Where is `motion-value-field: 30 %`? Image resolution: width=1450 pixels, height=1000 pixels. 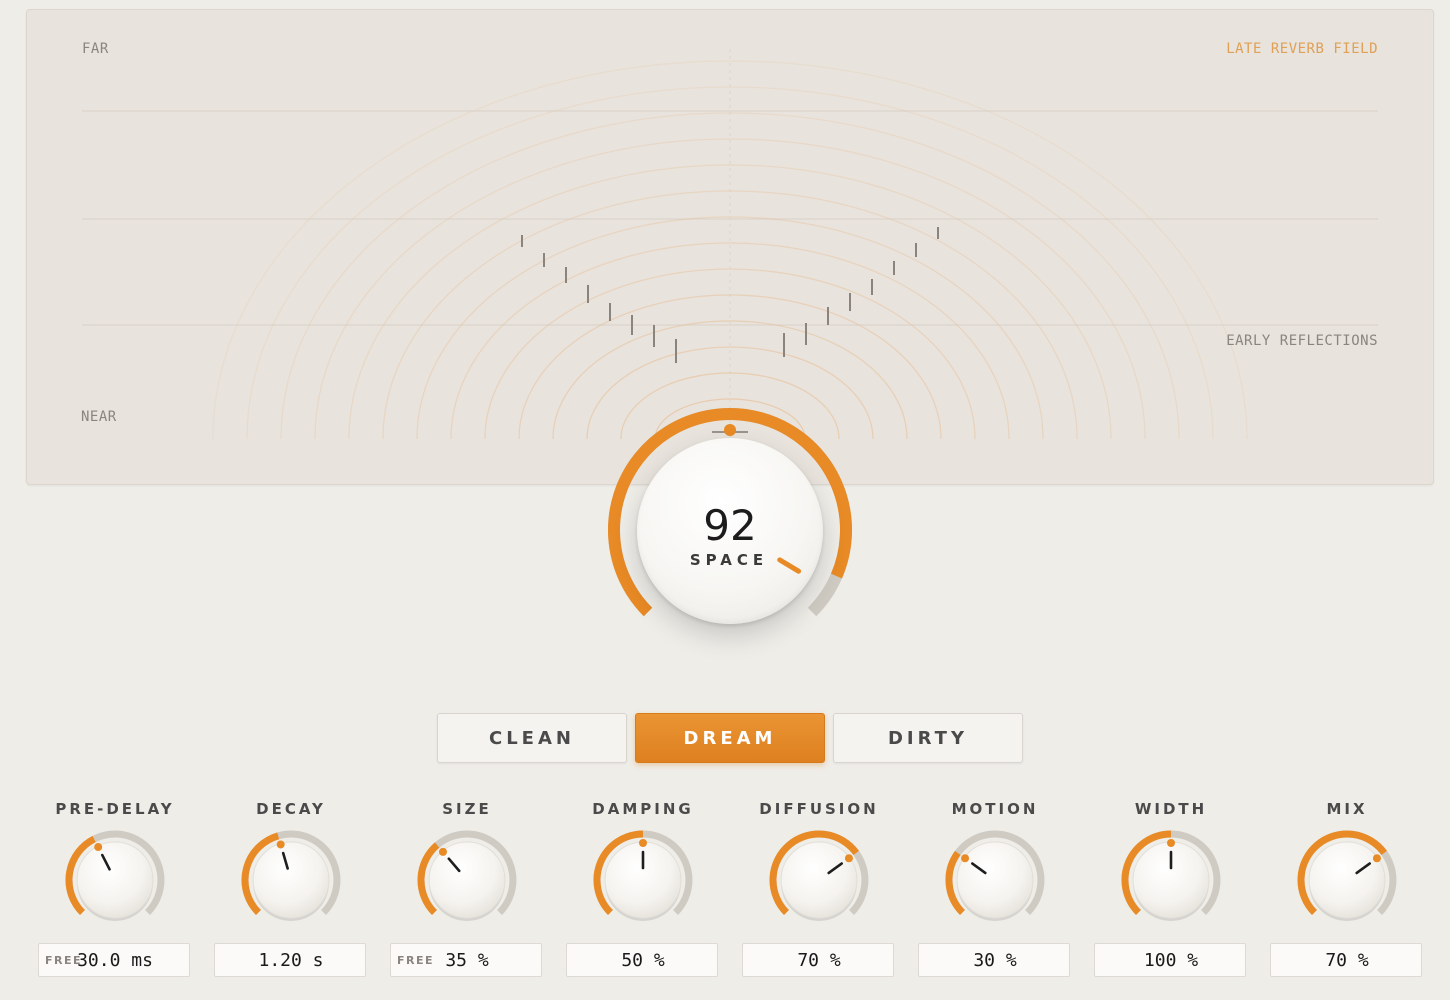
motion-value-field: 30 % is located at coordinates (994, 960).